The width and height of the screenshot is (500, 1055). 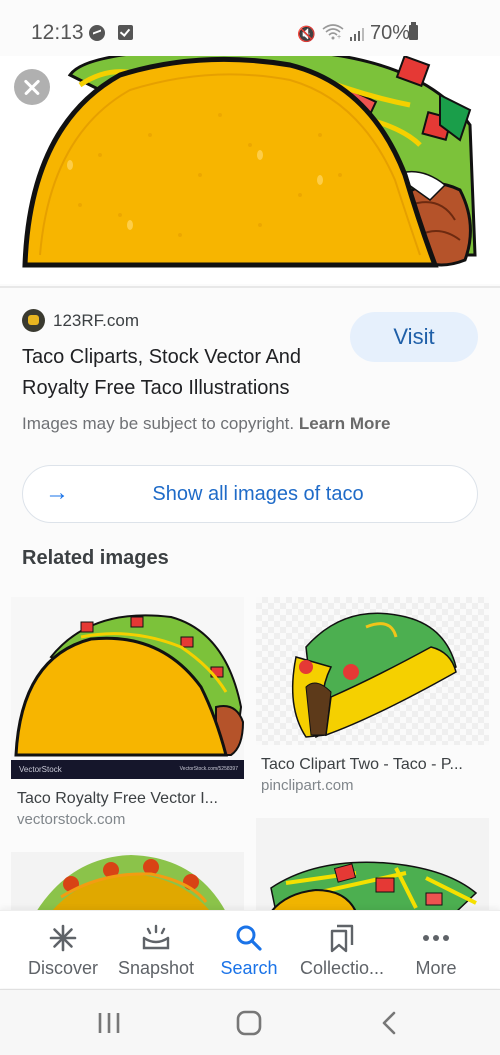 What do you see at coordinates (96, 320) in the screenshot?
I see `source-name: 123RF.com` at bounding box center [96, 320].